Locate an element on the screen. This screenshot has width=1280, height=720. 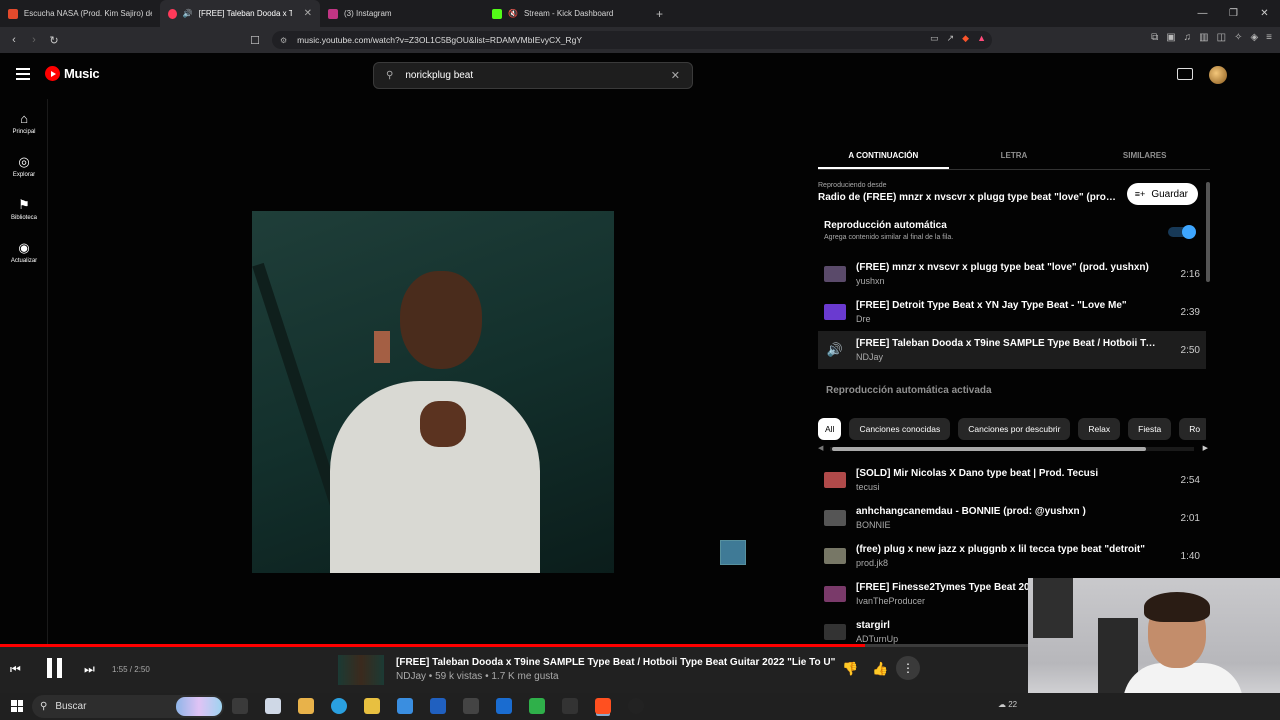
tab-related: SIMILARES is located at coordinates (1144, 155).